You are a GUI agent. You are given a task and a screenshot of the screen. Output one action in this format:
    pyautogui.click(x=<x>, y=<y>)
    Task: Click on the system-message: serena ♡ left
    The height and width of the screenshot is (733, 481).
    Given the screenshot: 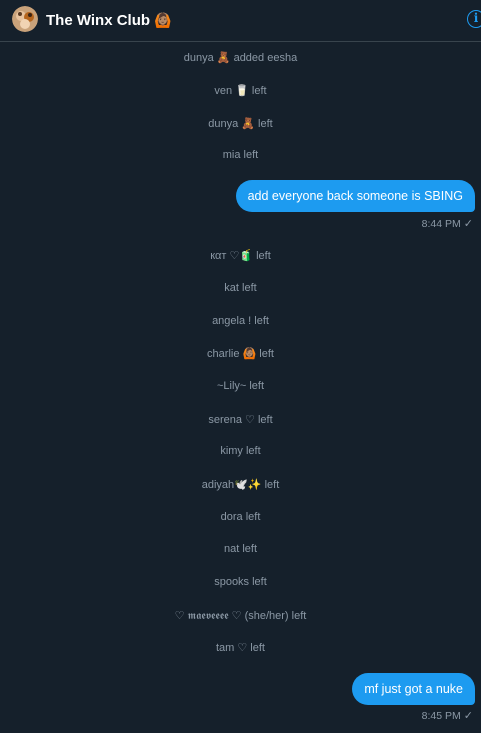 What is the action you would take?
    pyautogui.click(x=240, y=420)
    